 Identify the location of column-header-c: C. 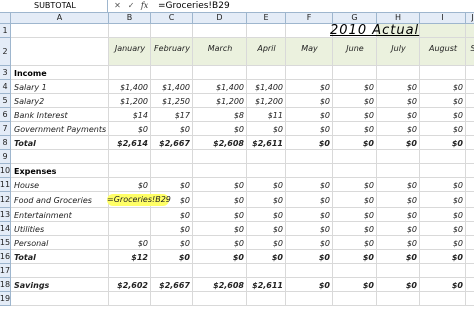
(172, 18).